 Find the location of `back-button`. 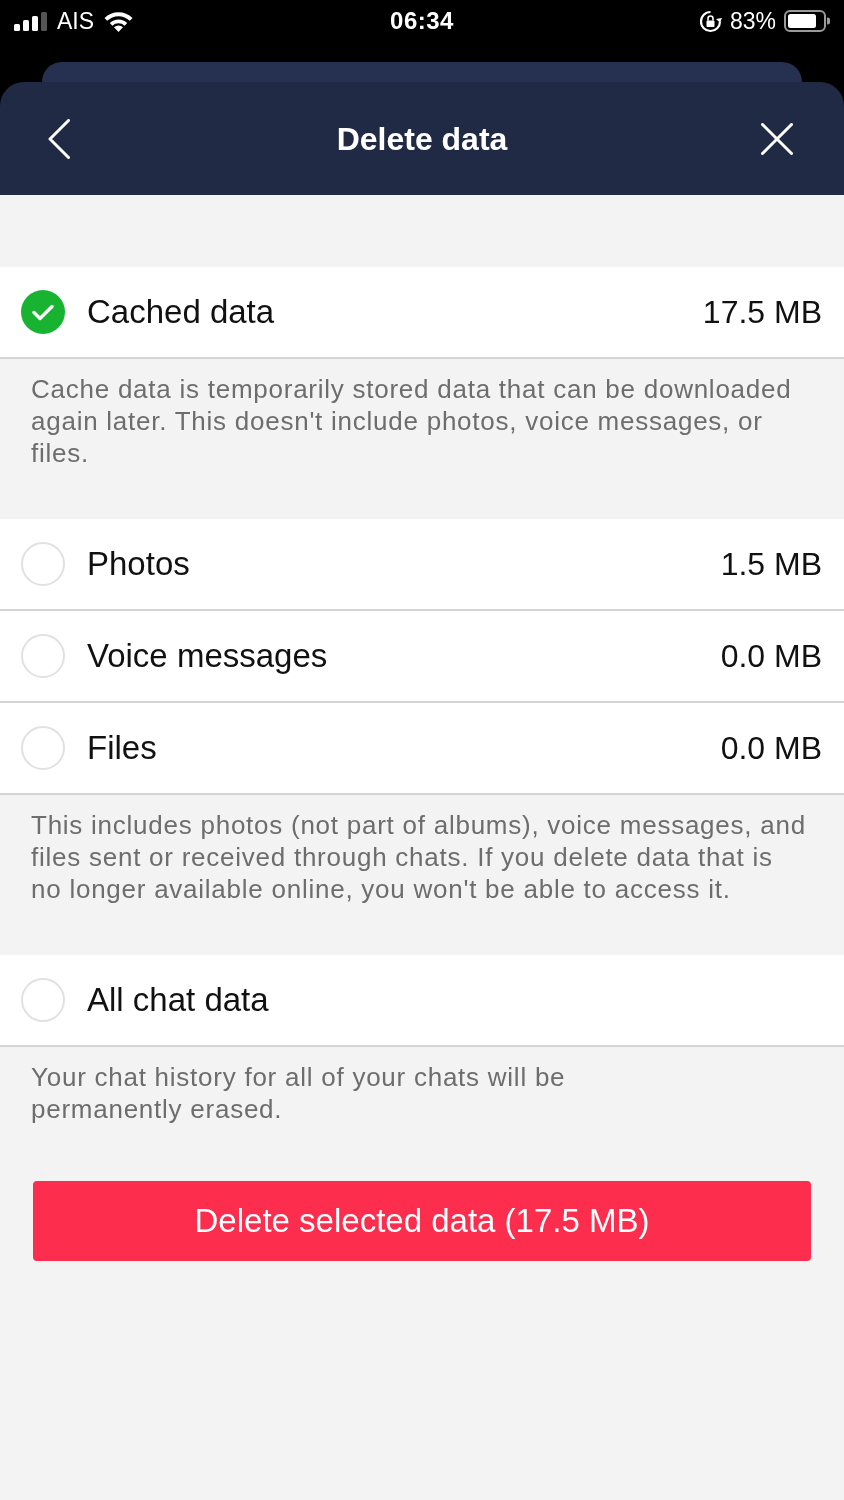

back-button is located at coordinates (59, 138).